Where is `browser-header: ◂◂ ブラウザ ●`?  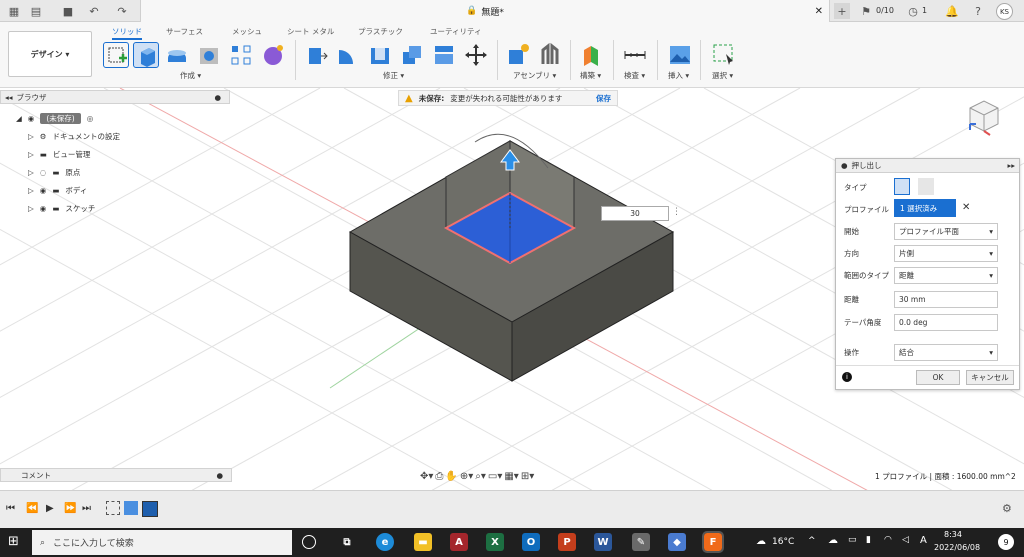
browser-header: ◂◂ ブラウザ ● is located at coordinates (115, 97).